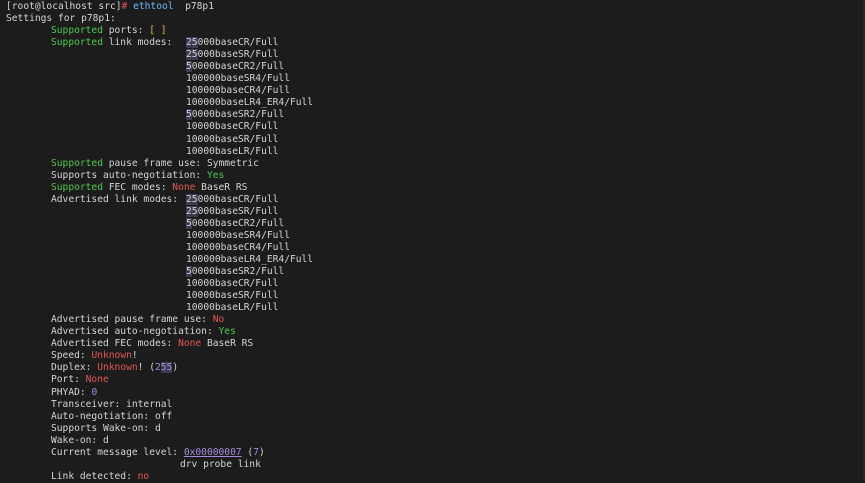 Image resolution: width=865 pixels, height=483 pixels. What do you see at coordinates (232, 284) in the screenshot?
I see `advertised-link-mode-7: 10000baseCR/Full` at bounding box center [232, 284].